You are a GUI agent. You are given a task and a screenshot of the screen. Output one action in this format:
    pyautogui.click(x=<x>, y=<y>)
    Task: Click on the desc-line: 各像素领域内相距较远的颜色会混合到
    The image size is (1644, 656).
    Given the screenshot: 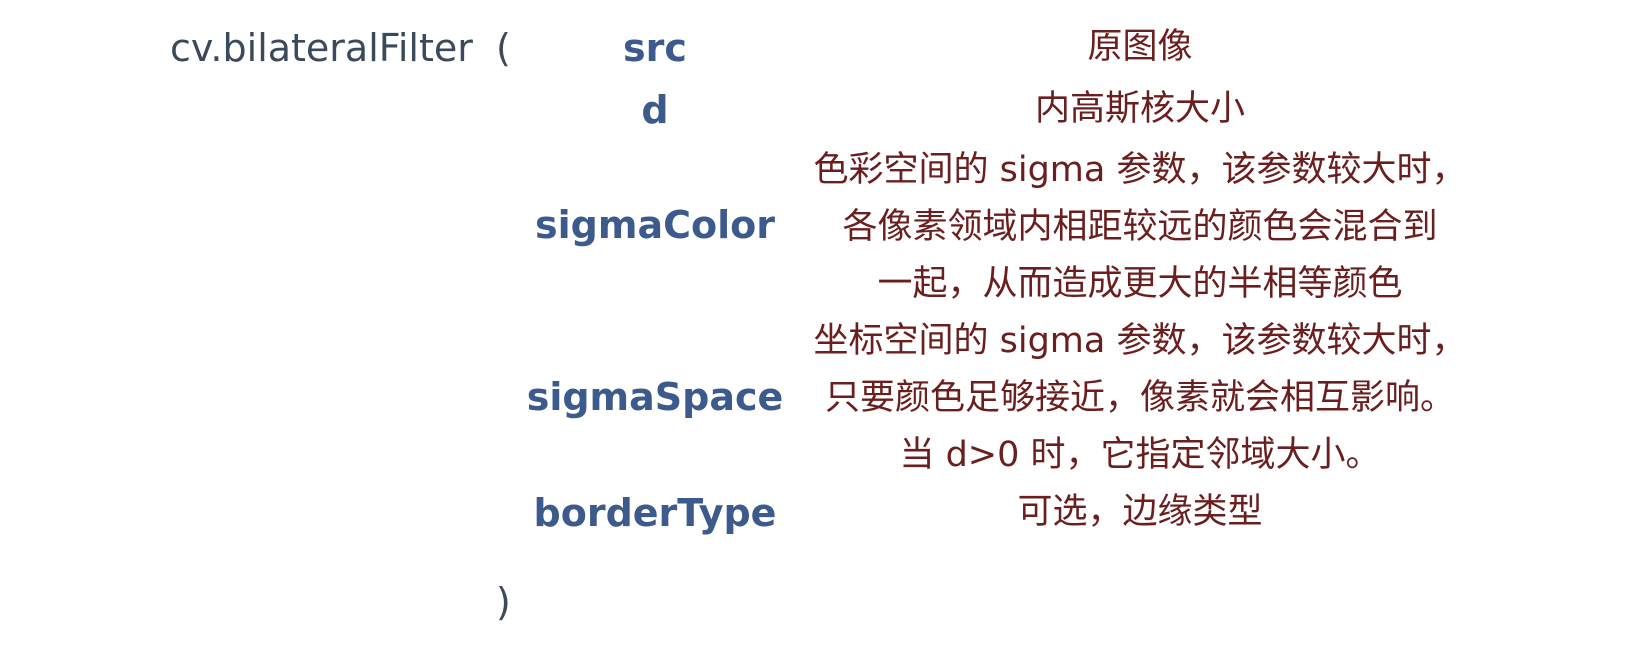 What is the action you would take?
    pyautogui.click(x=1140, y=227)
    